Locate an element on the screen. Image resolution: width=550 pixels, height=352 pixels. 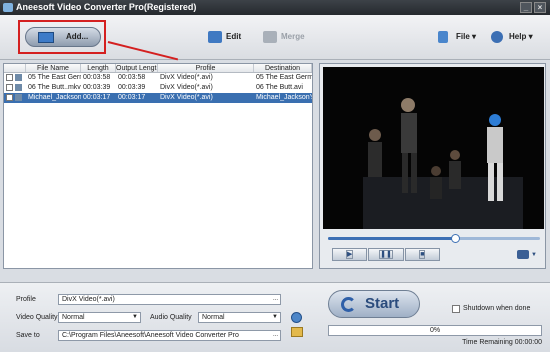
camera-icon is located at coordinates (523, 254).